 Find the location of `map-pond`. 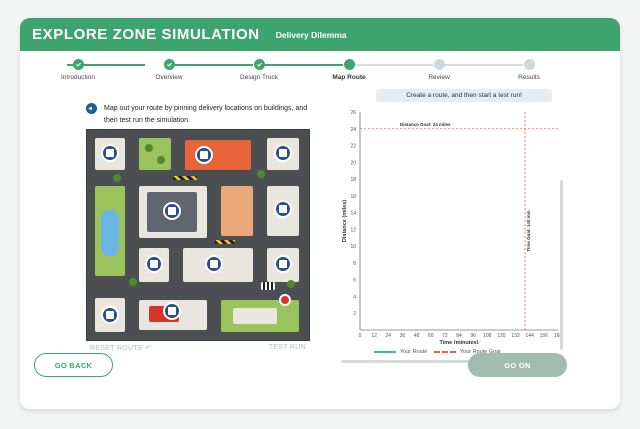

map-pond is located at coordinates (110, 233).